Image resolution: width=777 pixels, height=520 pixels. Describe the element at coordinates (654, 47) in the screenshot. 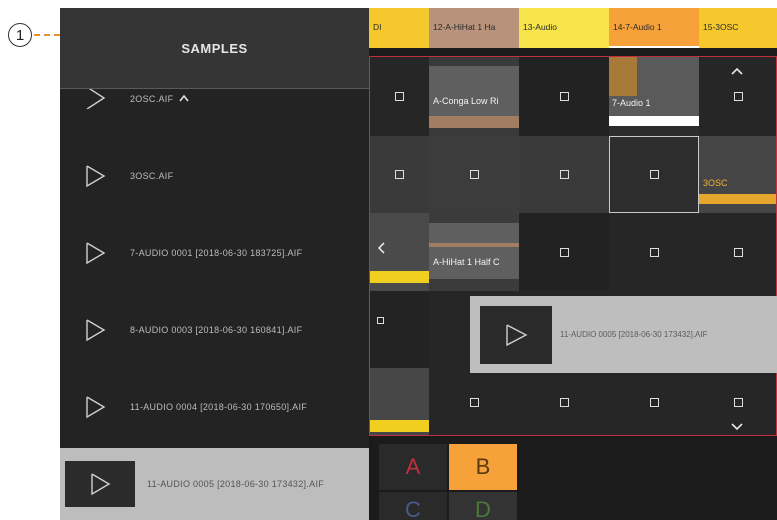

I see `track-selected-indicator` at that location.